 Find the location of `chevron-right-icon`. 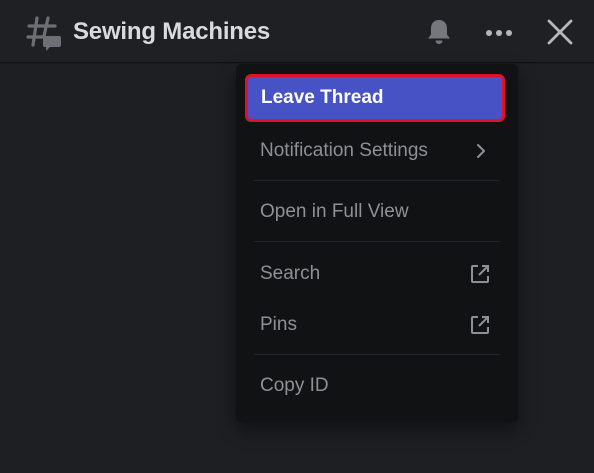

chevron-right-icon is located at coordinates (481, 151).